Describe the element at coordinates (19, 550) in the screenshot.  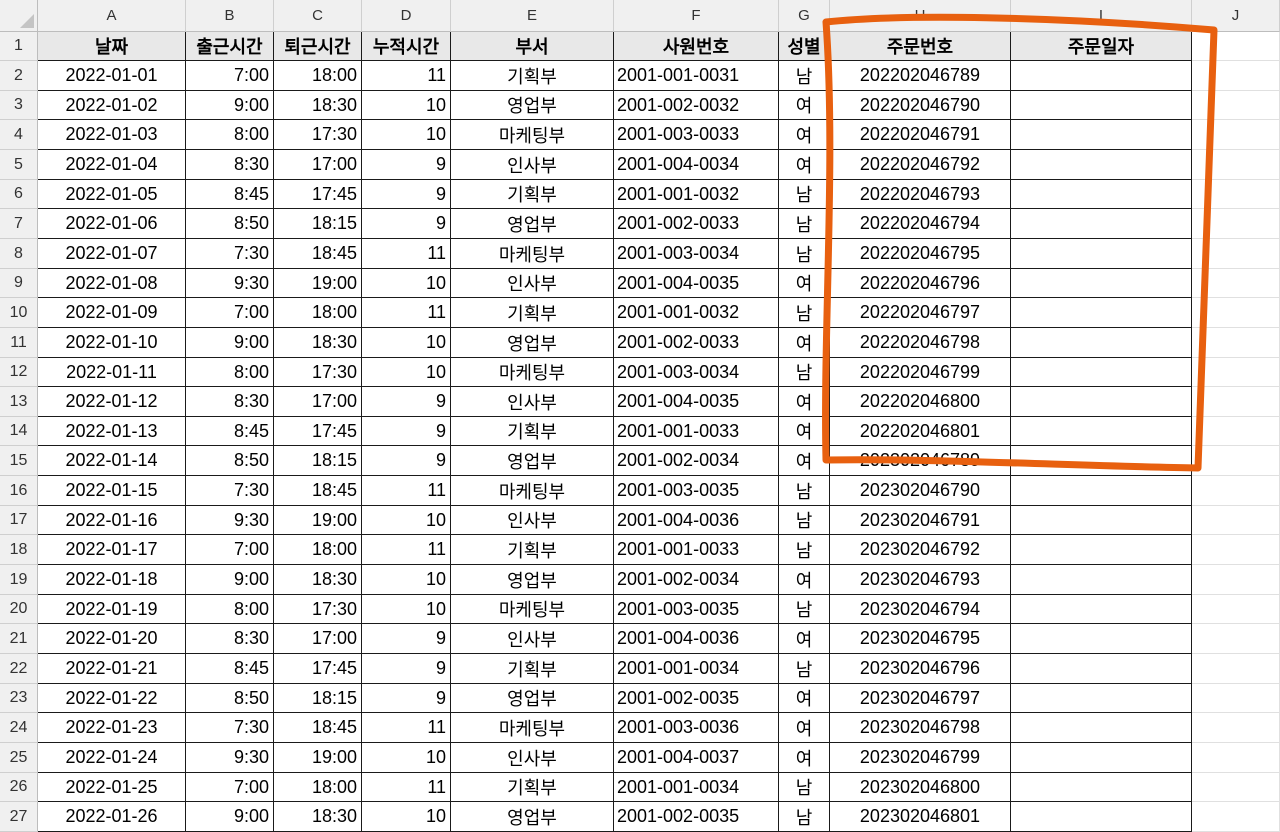
I see `row-header-18: 18` at that location.